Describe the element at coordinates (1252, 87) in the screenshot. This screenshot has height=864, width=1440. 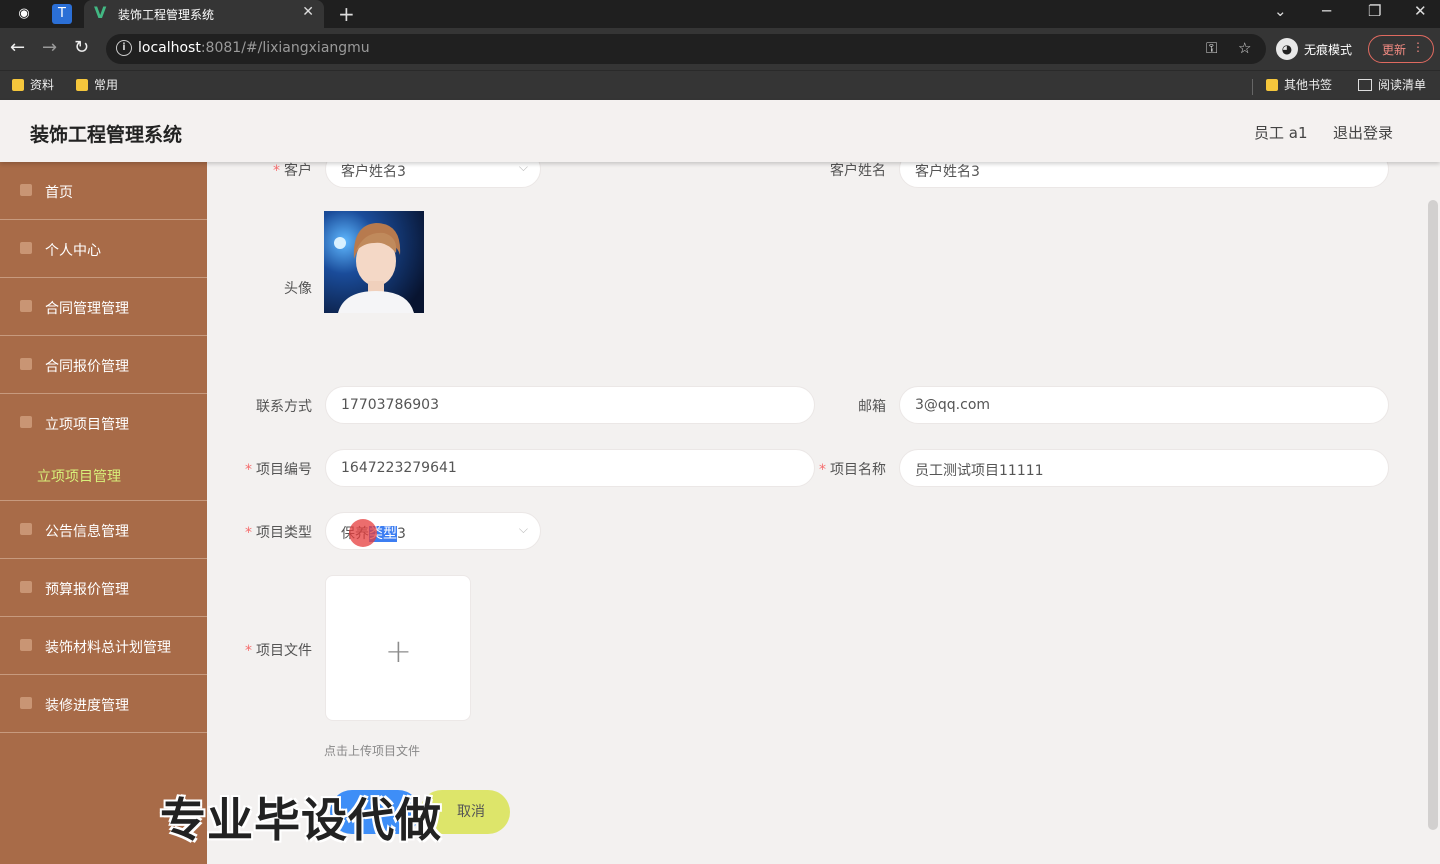
I see `bookmark-divider` at that location.